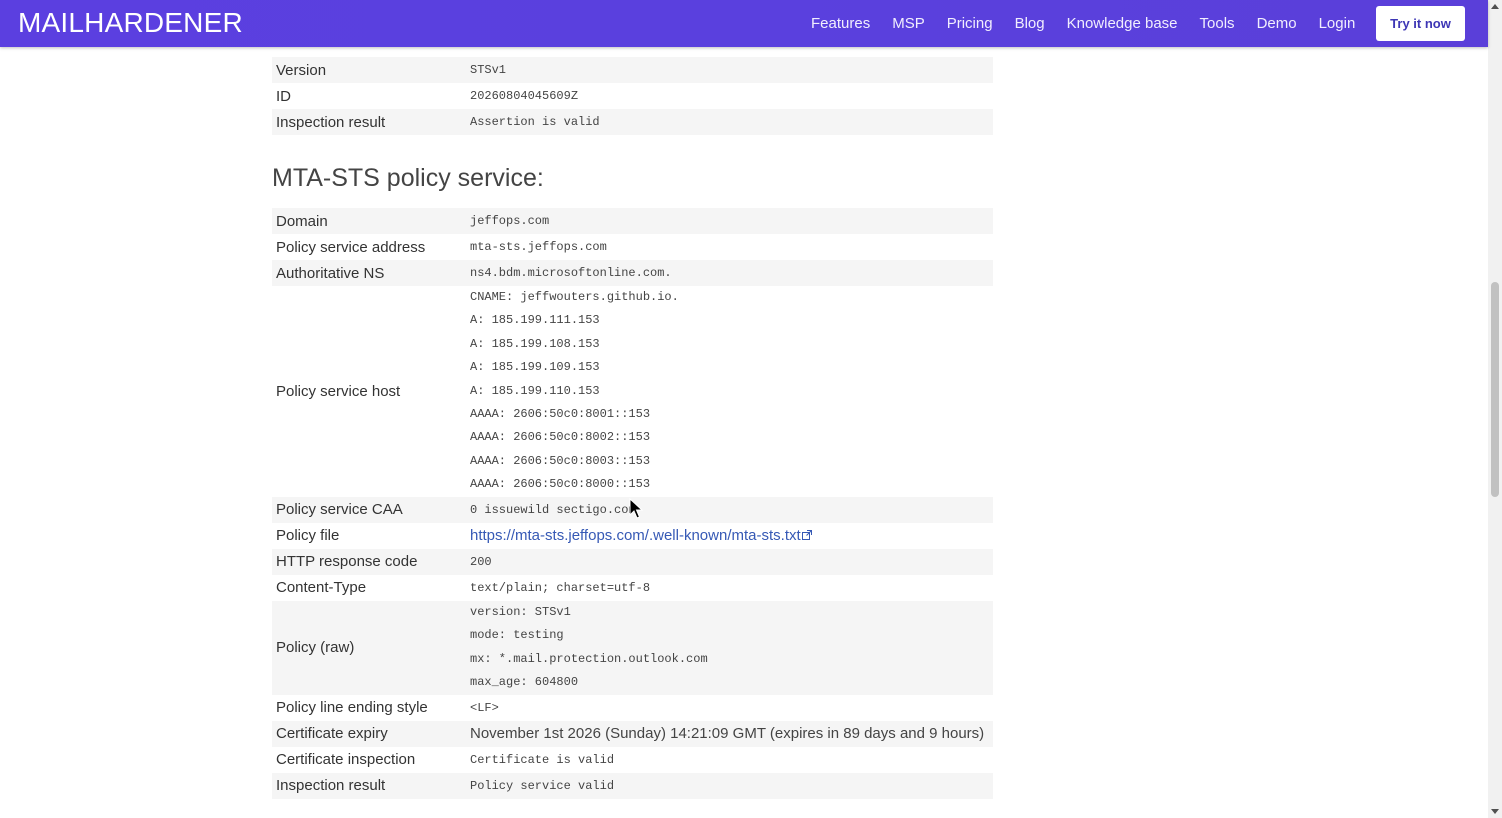 Image resolution: width=1502 pixels, height=818 pixels. I want to click on section-heading: MTA-STS policy service:, so click(408, 178).